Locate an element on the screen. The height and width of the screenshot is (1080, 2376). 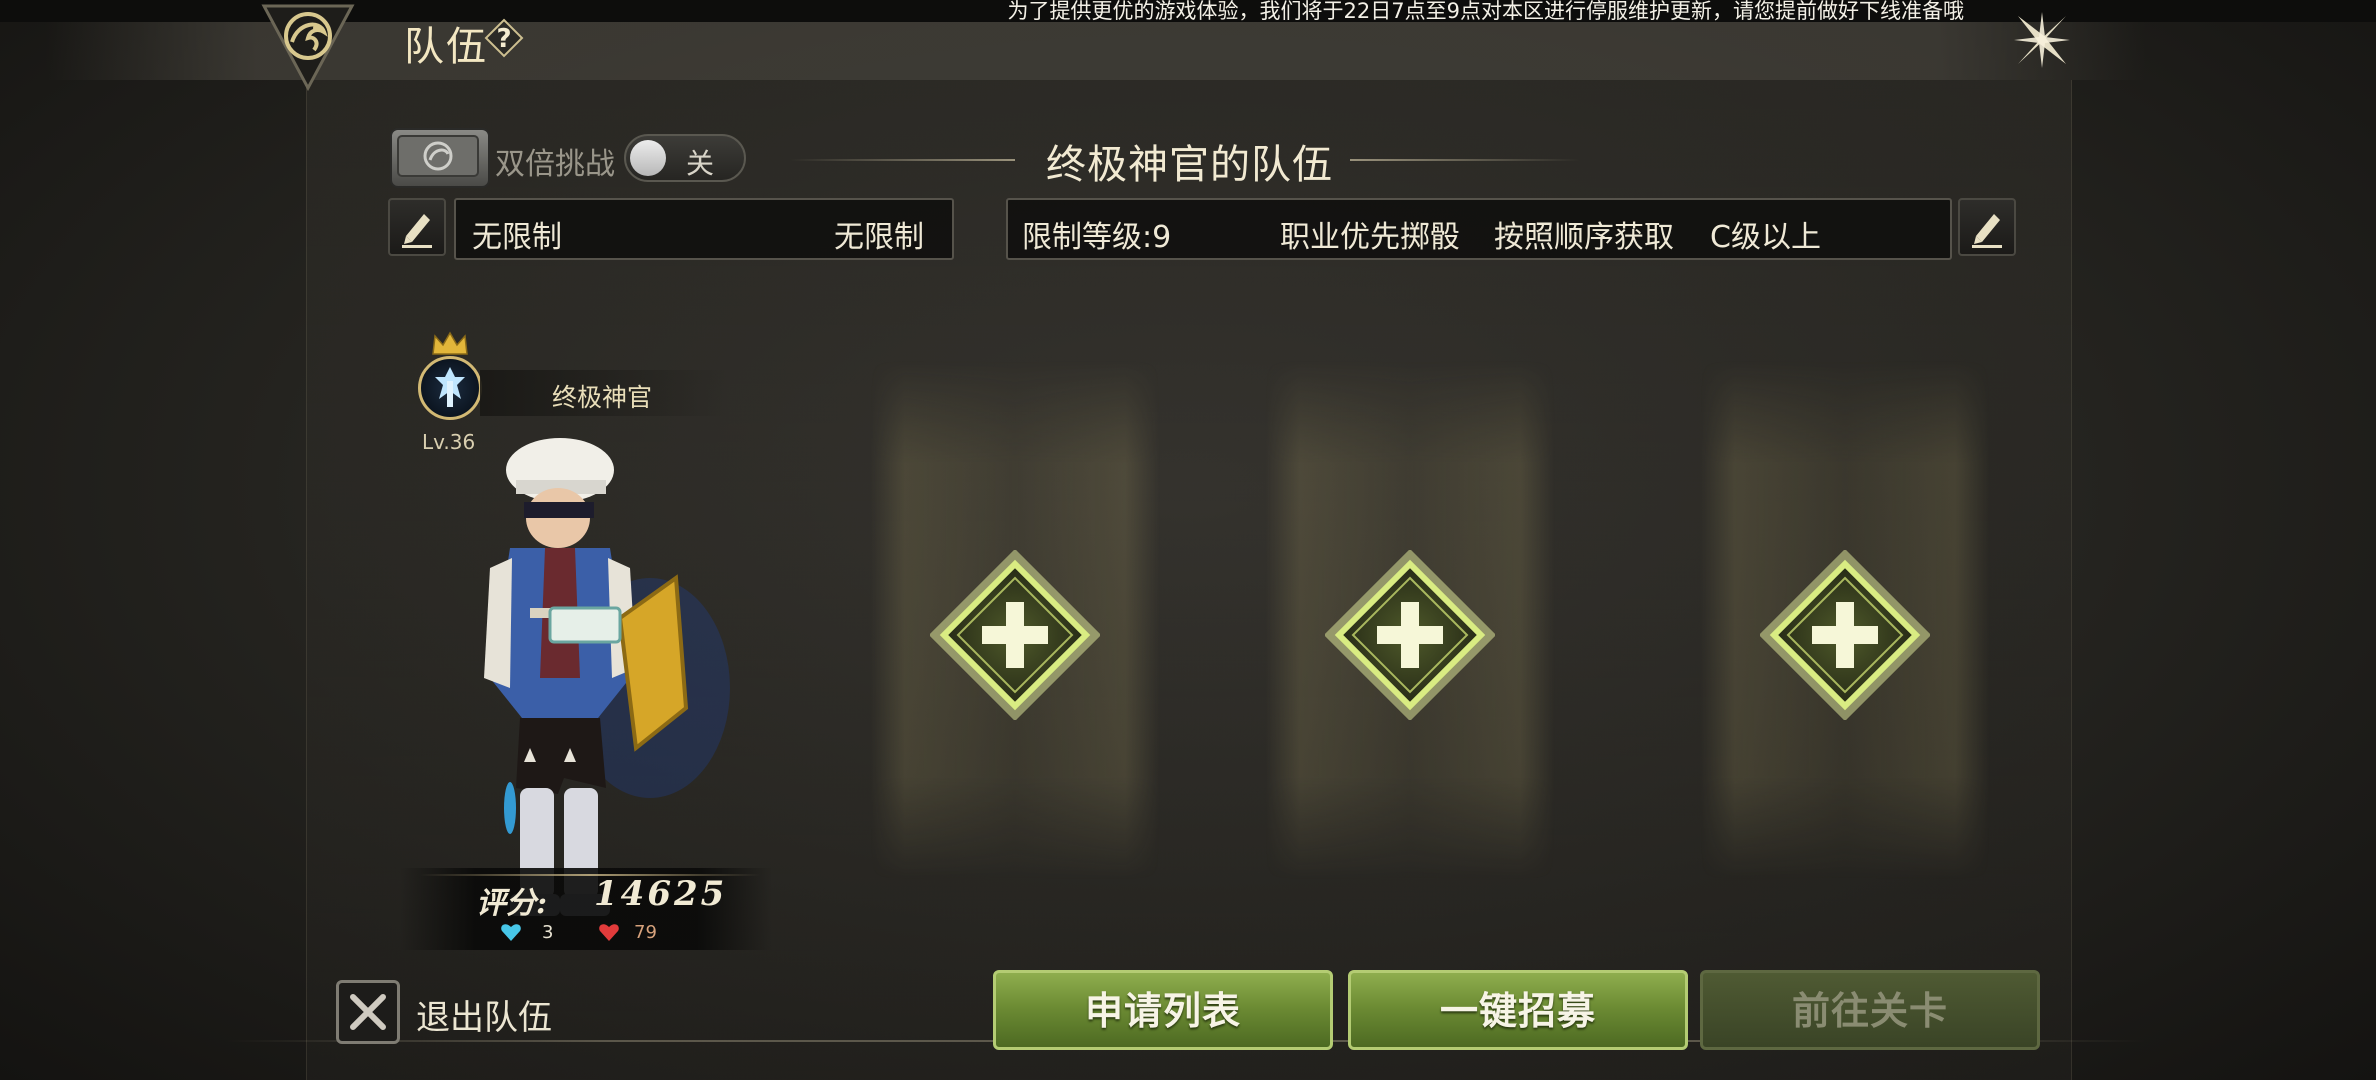
loot-restriction-field: 无限制 无限制 is located at coordinates (704, 229).